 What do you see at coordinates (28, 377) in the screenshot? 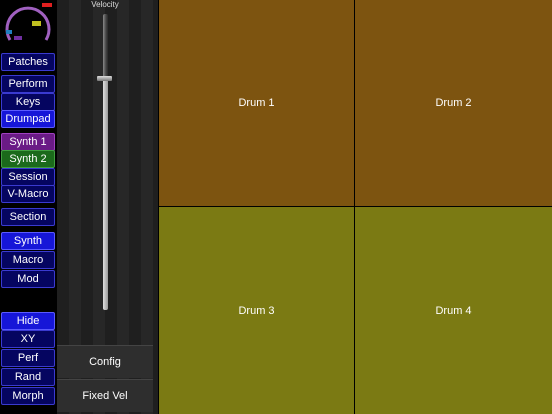
I see `rand-button: Rand` at bounding box center [28, 377].